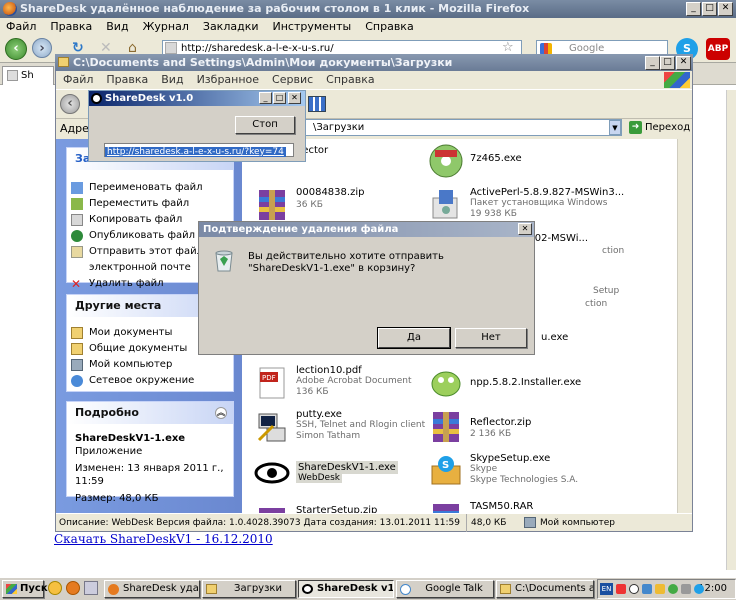 This screenshot has width=736, height=600. Describe the element at coordinates (249, 589) in the screenshot. I see `taskbar-downloads: Загрузки` at that location.